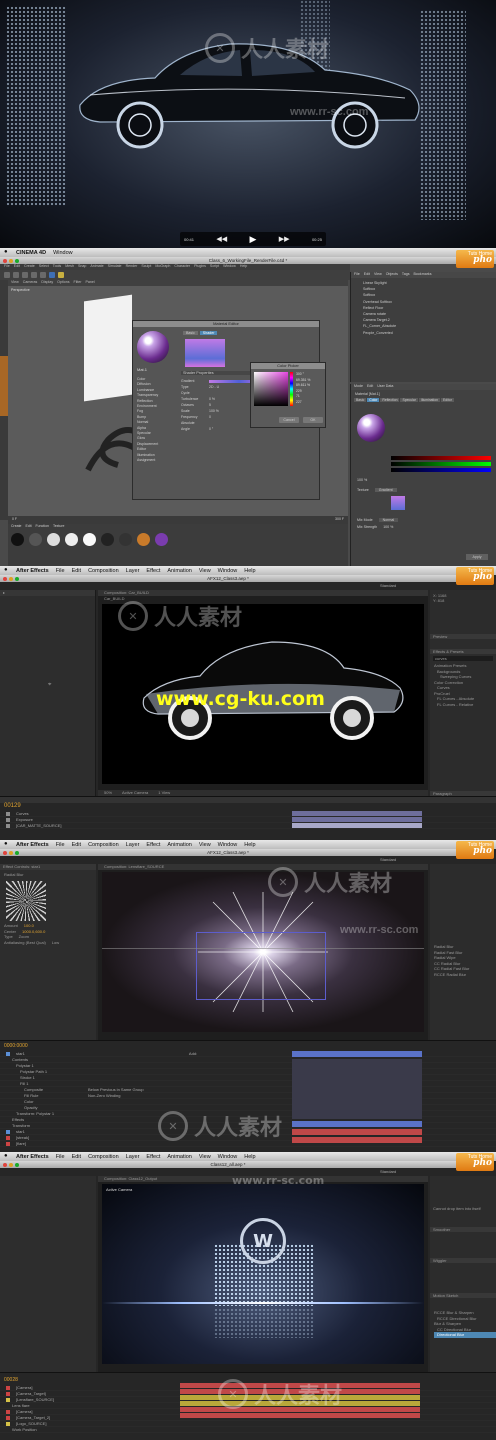 The height and width of the screenshot is (1440, 496). What do you see at coordinates (78, 283) in the screenshot?
I see `viewport-menu-item: Filter` at bounding box center [78, 283].